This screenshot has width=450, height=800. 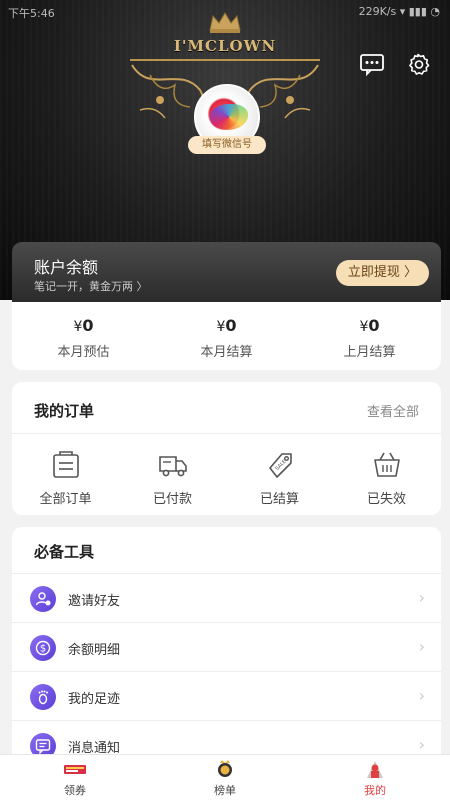 What do you see at coordinates (75, 790) in the screenshot?
I see `tab-label: 领券` at bounding box center [75, 790].